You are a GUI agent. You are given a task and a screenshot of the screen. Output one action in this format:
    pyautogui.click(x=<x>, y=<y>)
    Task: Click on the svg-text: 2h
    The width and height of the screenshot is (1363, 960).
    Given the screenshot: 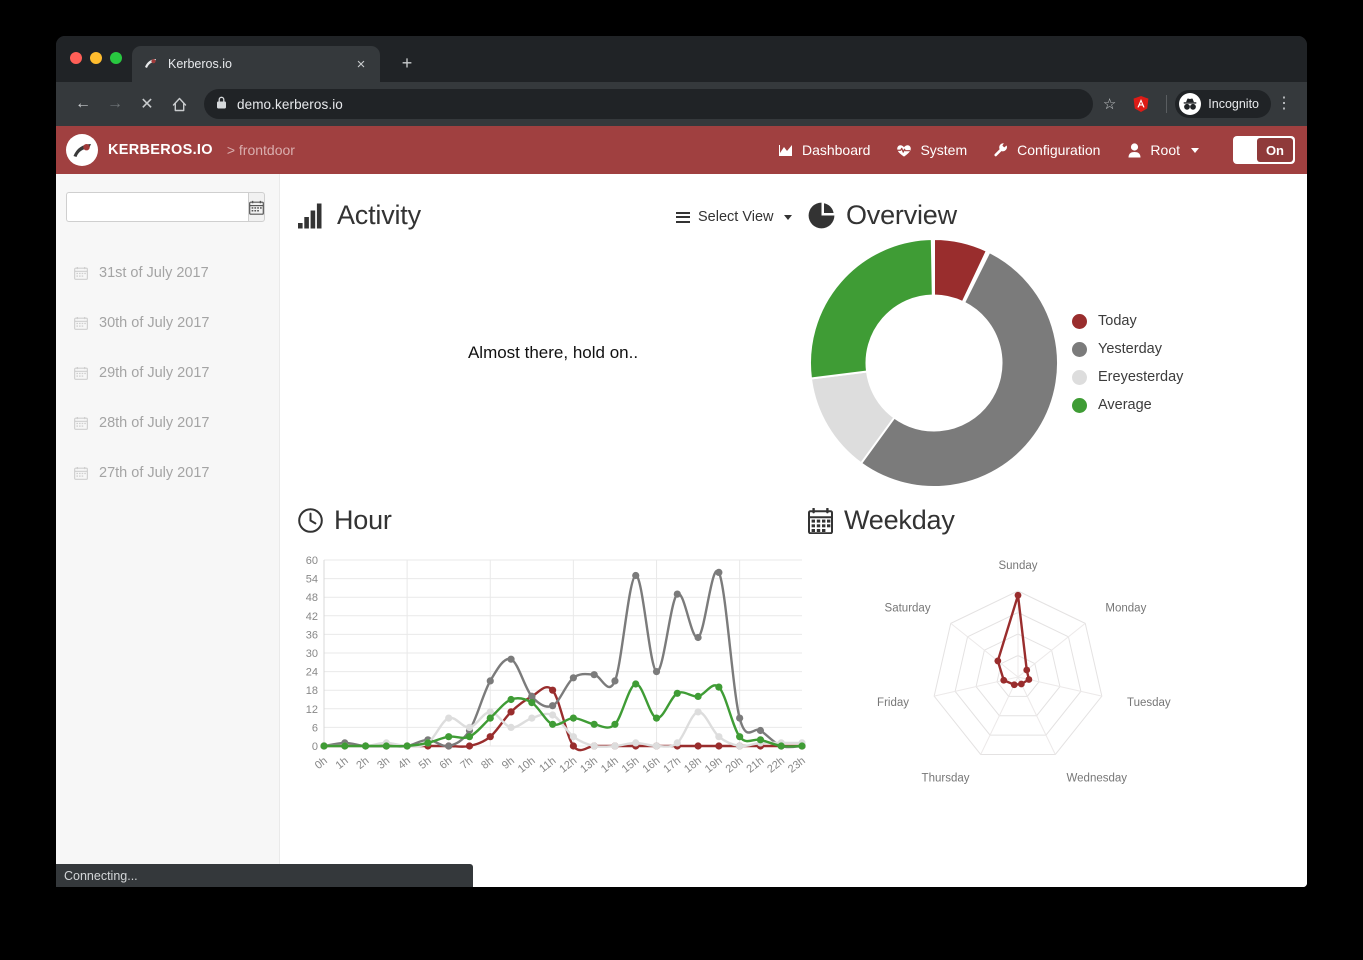 What is the action you would take?
    pyautogui.click(x=362, y=763)
    